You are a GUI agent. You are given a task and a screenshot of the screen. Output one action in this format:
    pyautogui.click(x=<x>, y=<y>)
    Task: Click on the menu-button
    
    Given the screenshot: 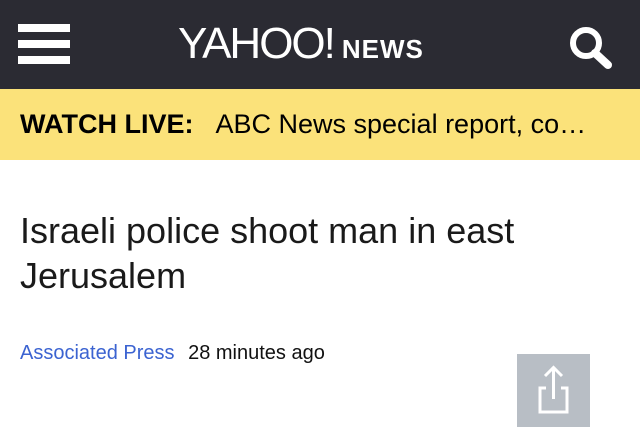 What is the action you would take?
    pyautogui.click(x=44, y=44)
    